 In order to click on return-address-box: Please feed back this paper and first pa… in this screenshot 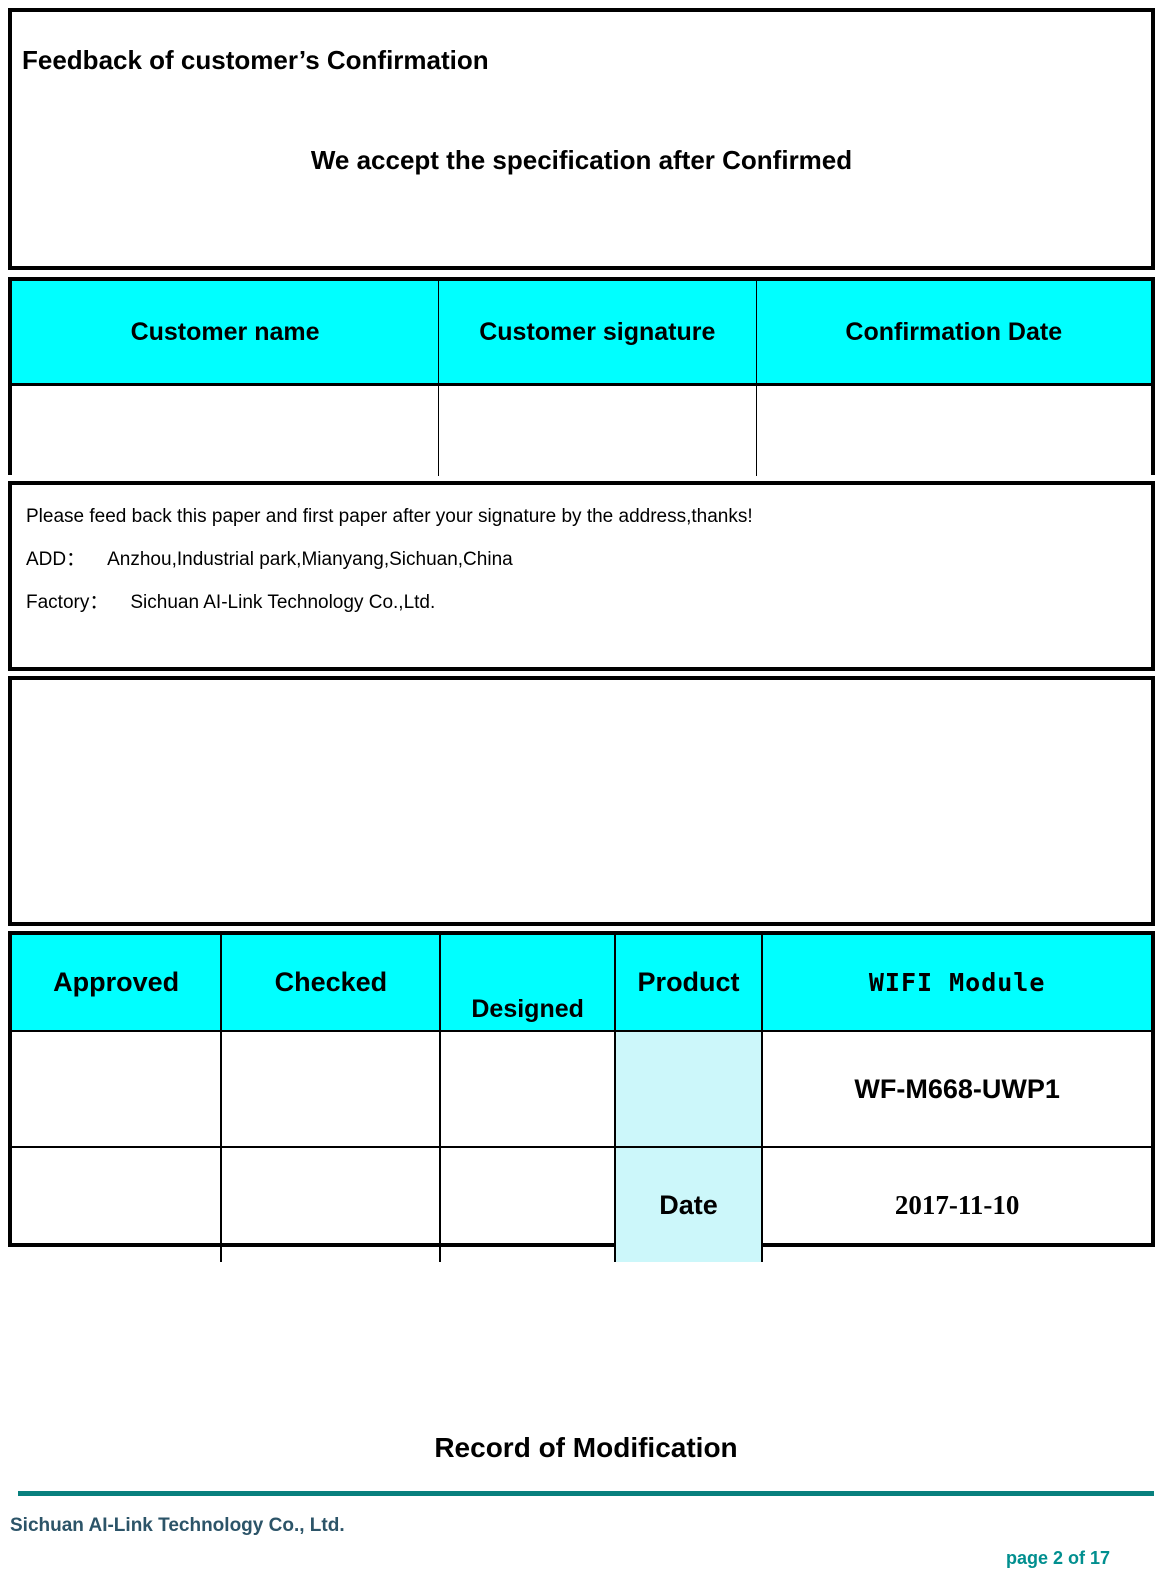, I will do `click(581, 576)`.